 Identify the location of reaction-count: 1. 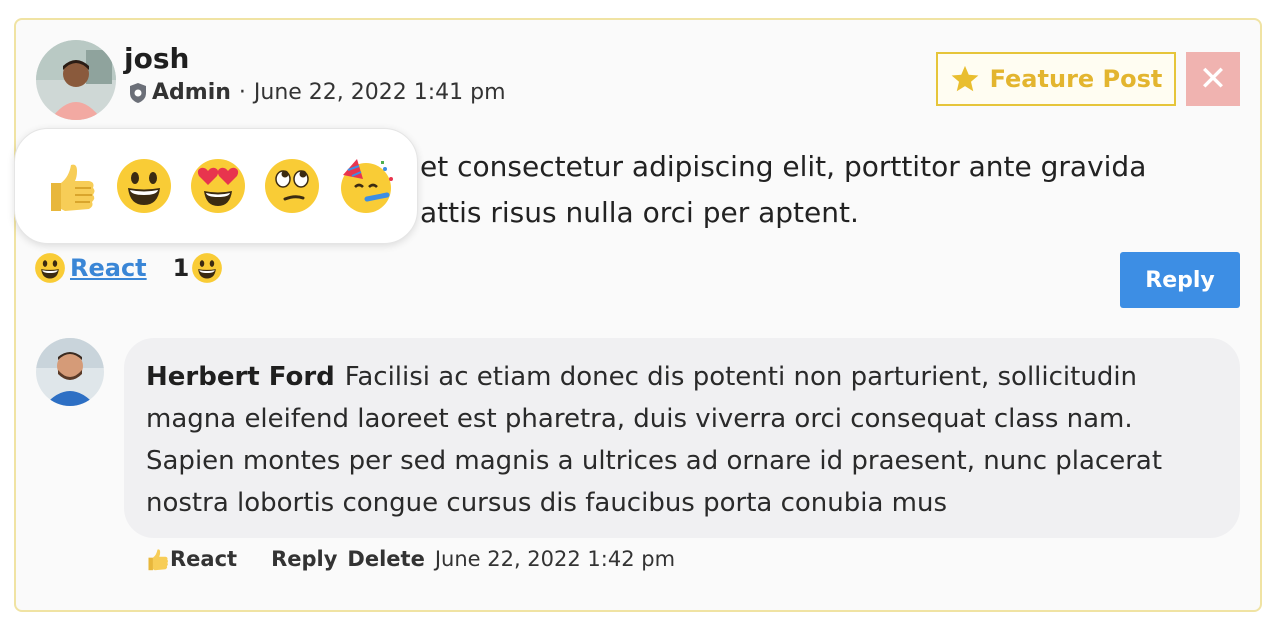
(181, 268).